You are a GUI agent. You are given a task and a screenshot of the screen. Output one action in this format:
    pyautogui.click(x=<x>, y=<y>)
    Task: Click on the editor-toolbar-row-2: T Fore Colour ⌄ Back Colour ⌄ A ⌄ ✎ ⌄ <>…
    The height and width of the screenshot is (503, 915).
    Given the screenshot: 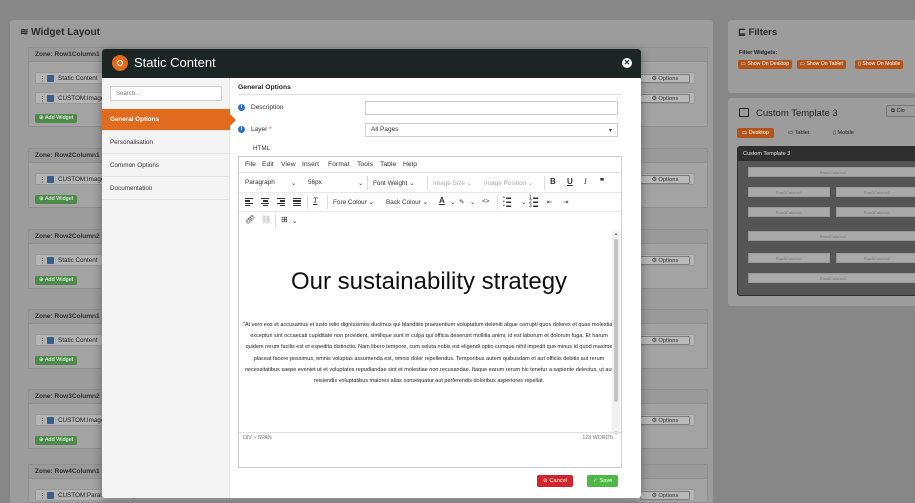 What is the action you would take?
    pyautogui.click(x=430, y=202)
    